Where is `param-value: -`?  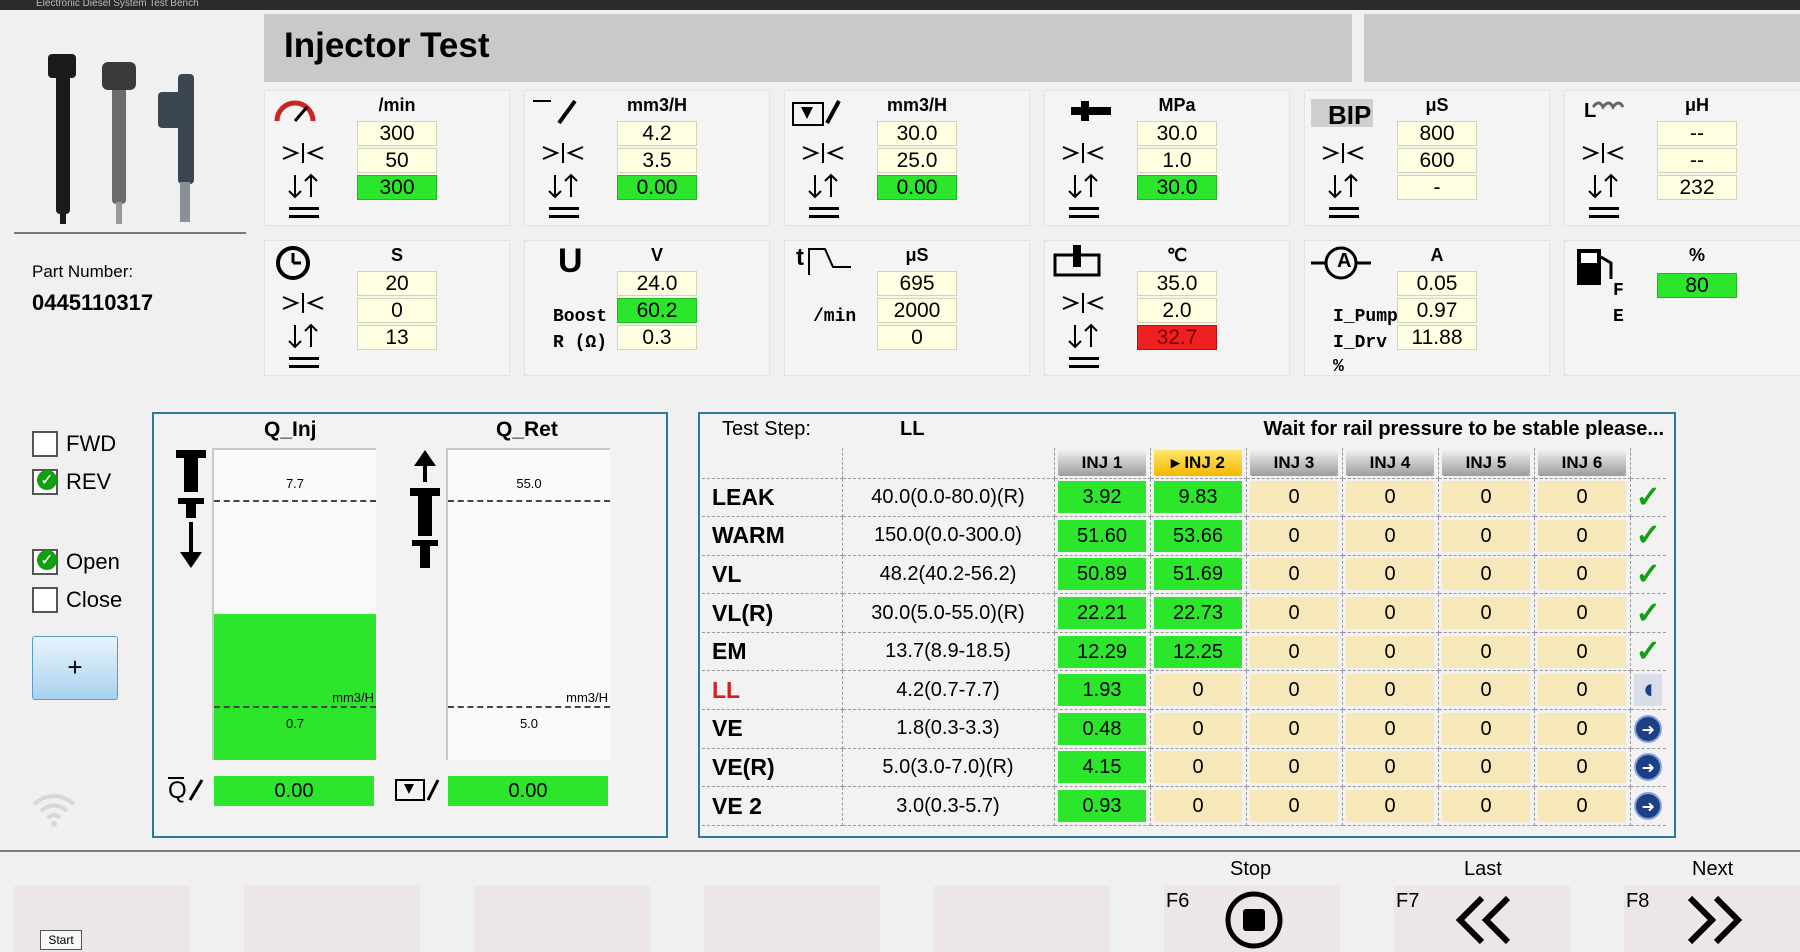
param-value: - is located at coordinates (1437, 187).